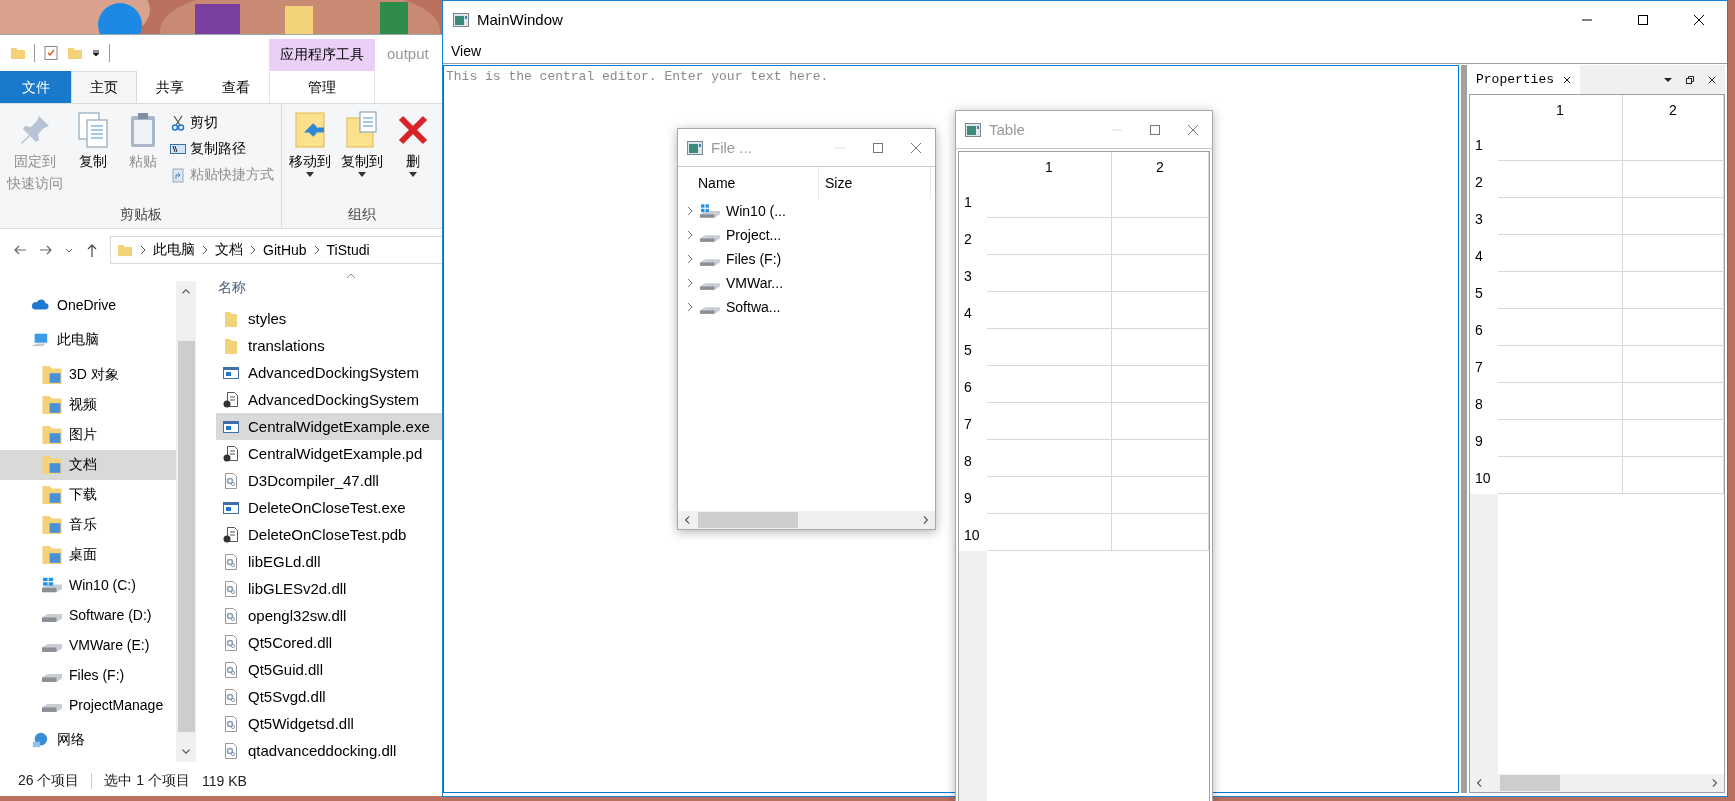  I want to click on nav-item: 音乐, so click(88, 525).